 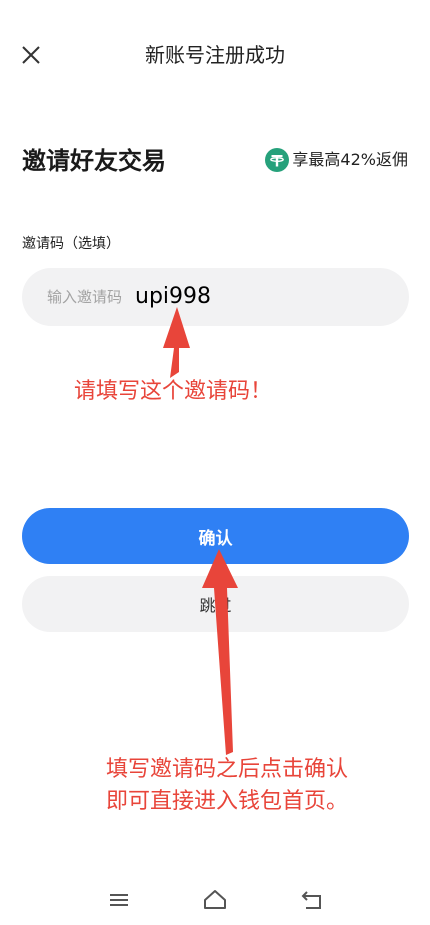 What do you see at coordinates (350, 159) in the screenshot?
I see `rebate-text: 享最高42%返佣` at bounding box center [350, 159].